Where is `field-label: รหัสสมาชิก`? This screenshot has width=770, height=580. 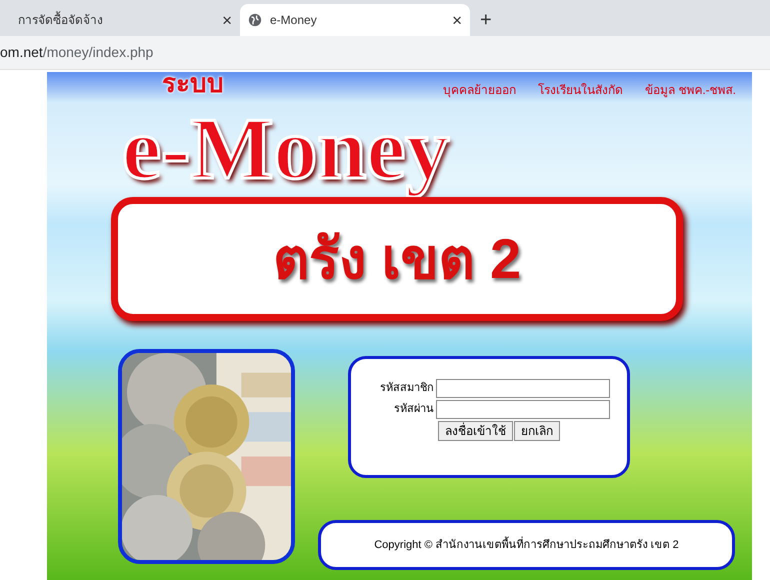
field-label: รหัสสมาชิก is located at coordinates (407, 388).